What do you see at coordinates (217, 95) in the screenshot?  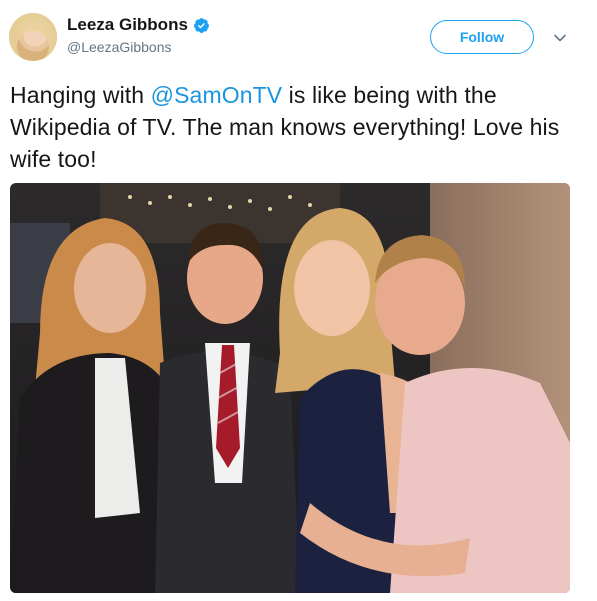 I see `mention-link: @SamOnTV` at bounding box center [217, 95].